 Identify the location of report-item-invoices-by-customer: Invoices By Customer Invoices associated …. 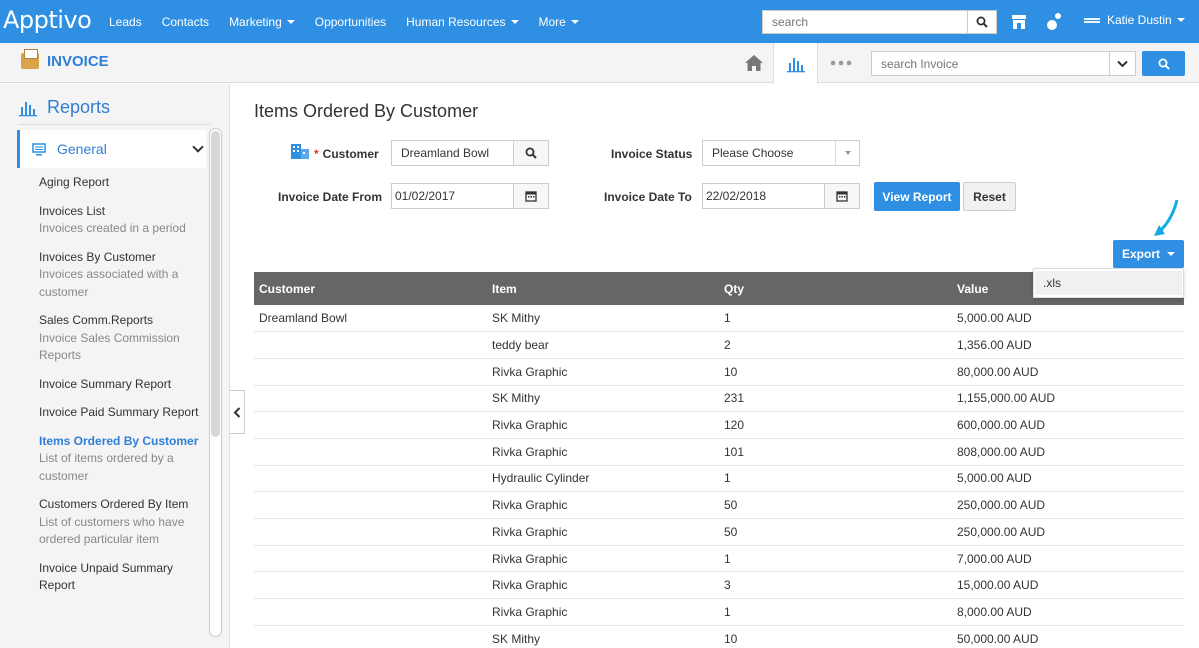
(121, 275).